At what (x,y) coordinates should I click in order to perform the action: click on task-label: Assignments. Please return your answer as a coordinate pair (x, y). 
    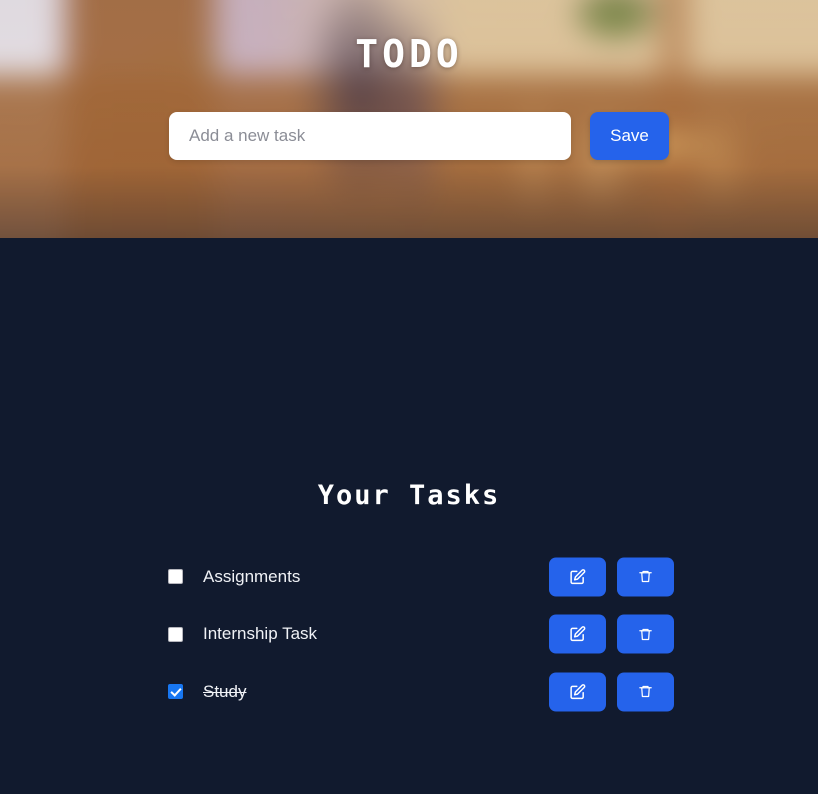
    Looking at the image, I should click on (252, 576).